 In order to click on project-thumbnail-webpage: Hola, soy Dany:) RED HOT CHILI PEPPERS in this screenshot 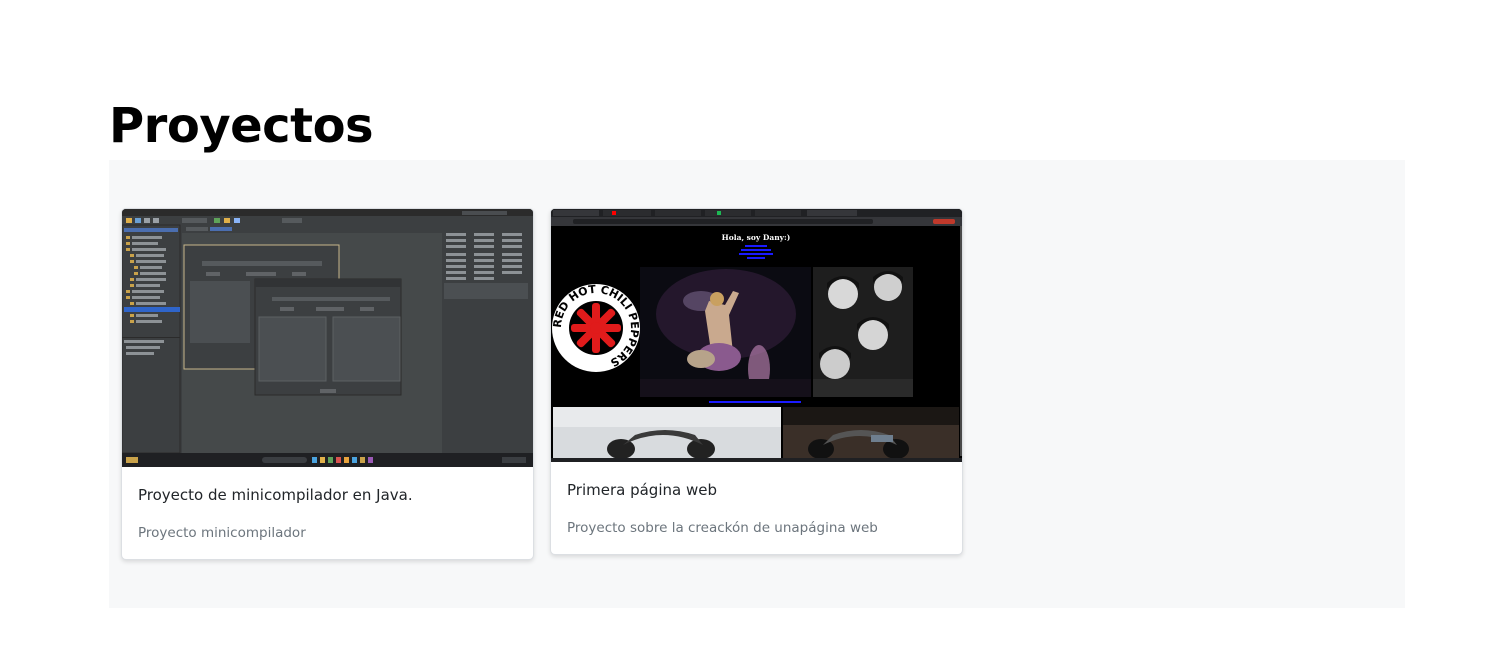, I will do `click(756, 335)`.